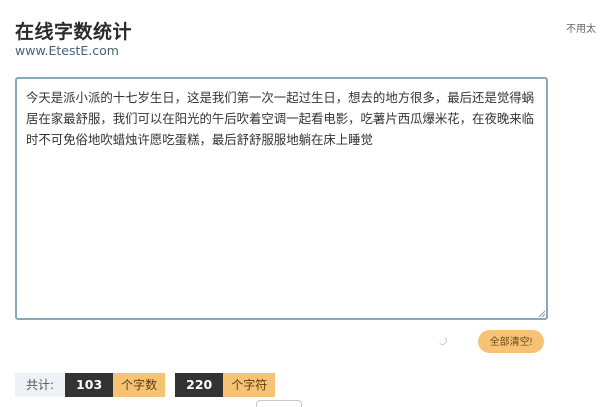  Describe the element at coordinates (139, 385) in the screenshot. I see `char-count-unit: 个字数` at that location.